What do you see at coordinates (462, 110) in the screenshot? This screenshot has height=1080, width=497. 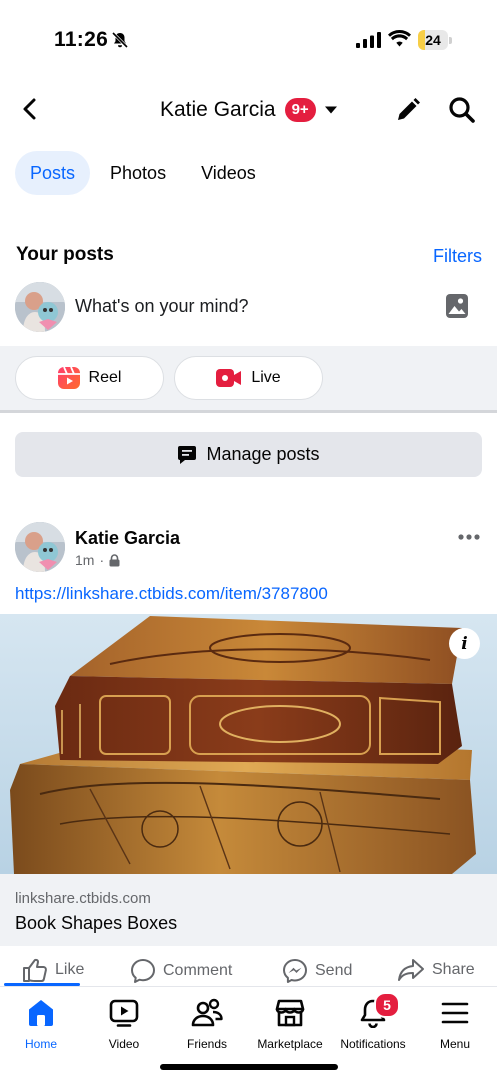 I see `search-icon` at bounding box center [462, 110].